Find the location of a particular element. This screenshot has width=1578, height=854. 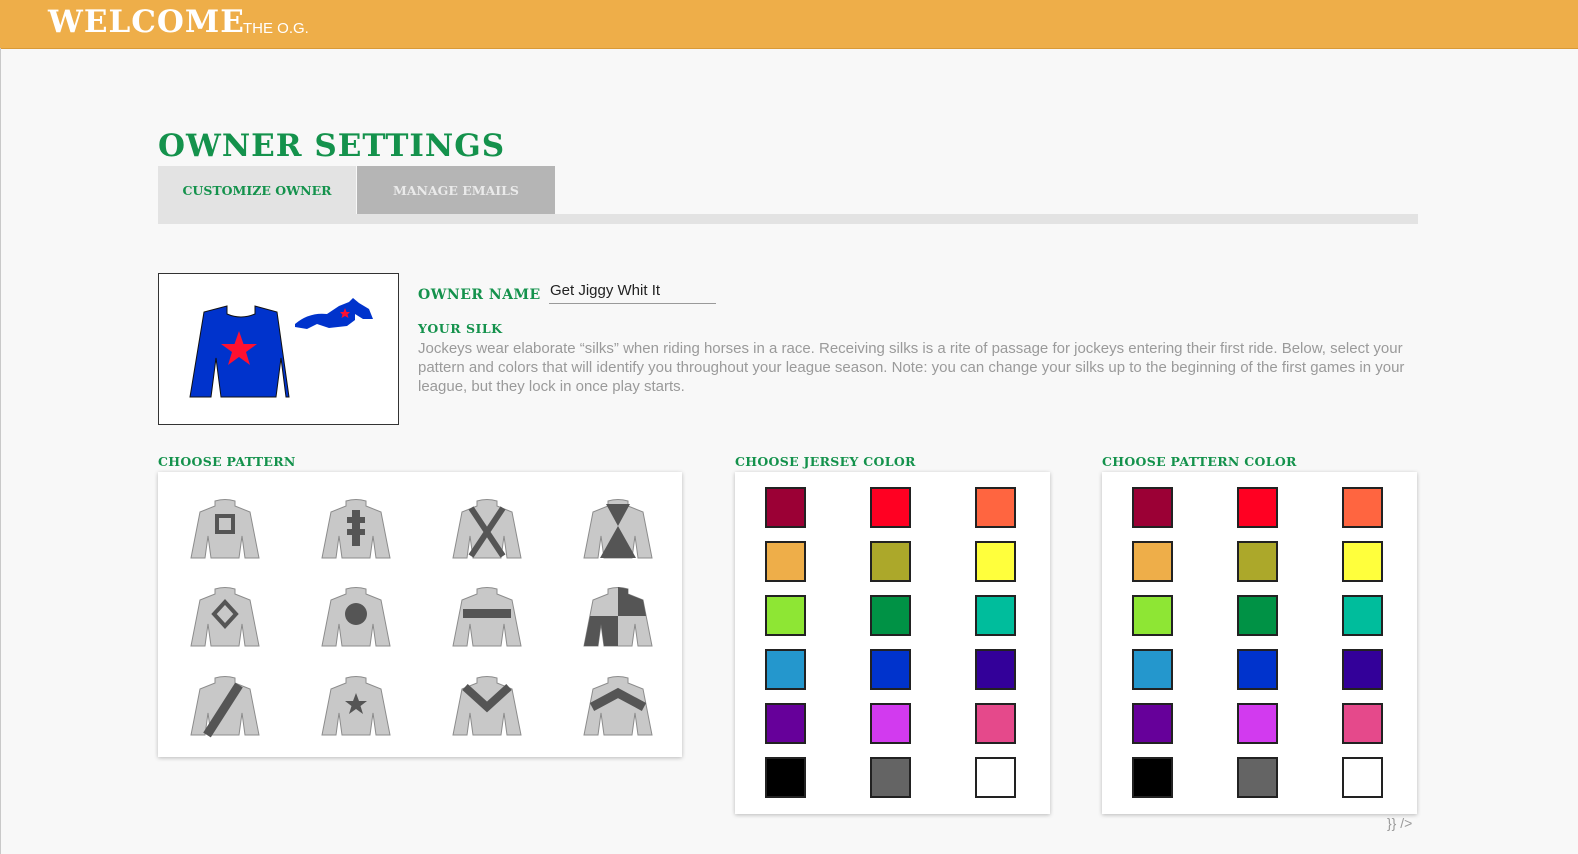

user-name: THE O.G. is located at coordinates (276, 28).